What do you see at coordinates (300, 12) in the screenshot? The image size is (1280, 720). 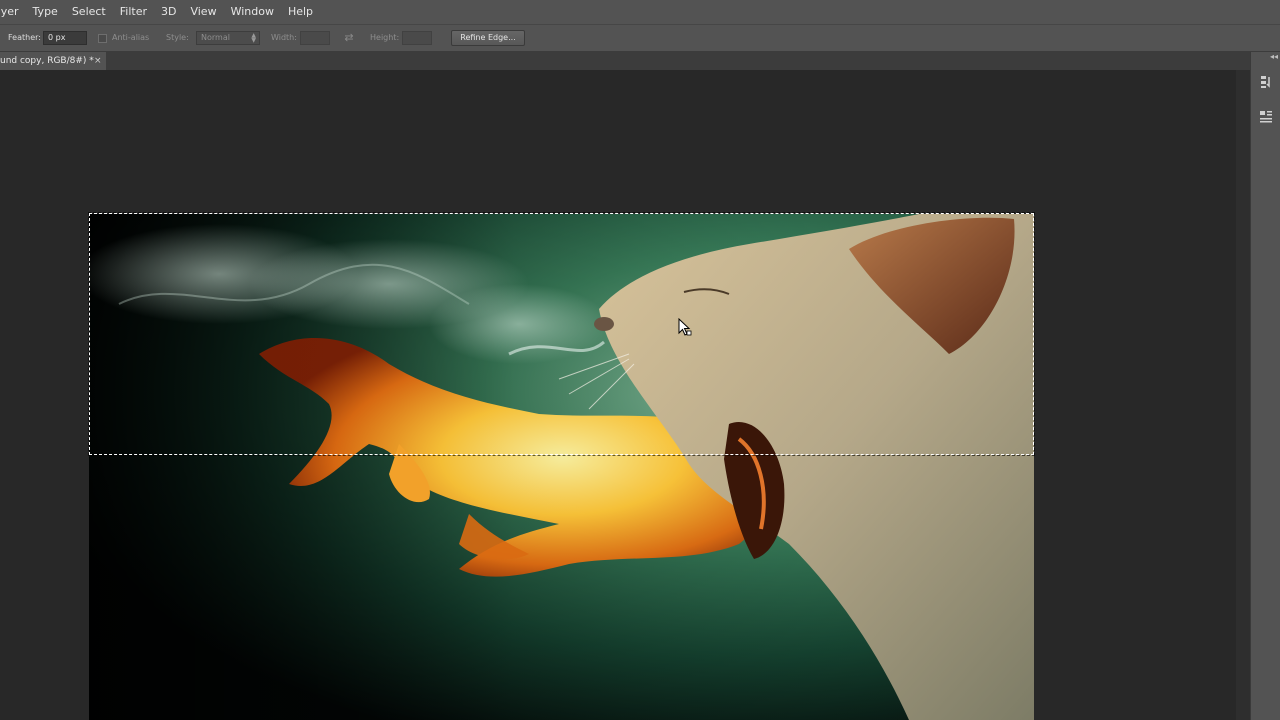 I see `menu-help: Help` at bounding box center [300, 12].